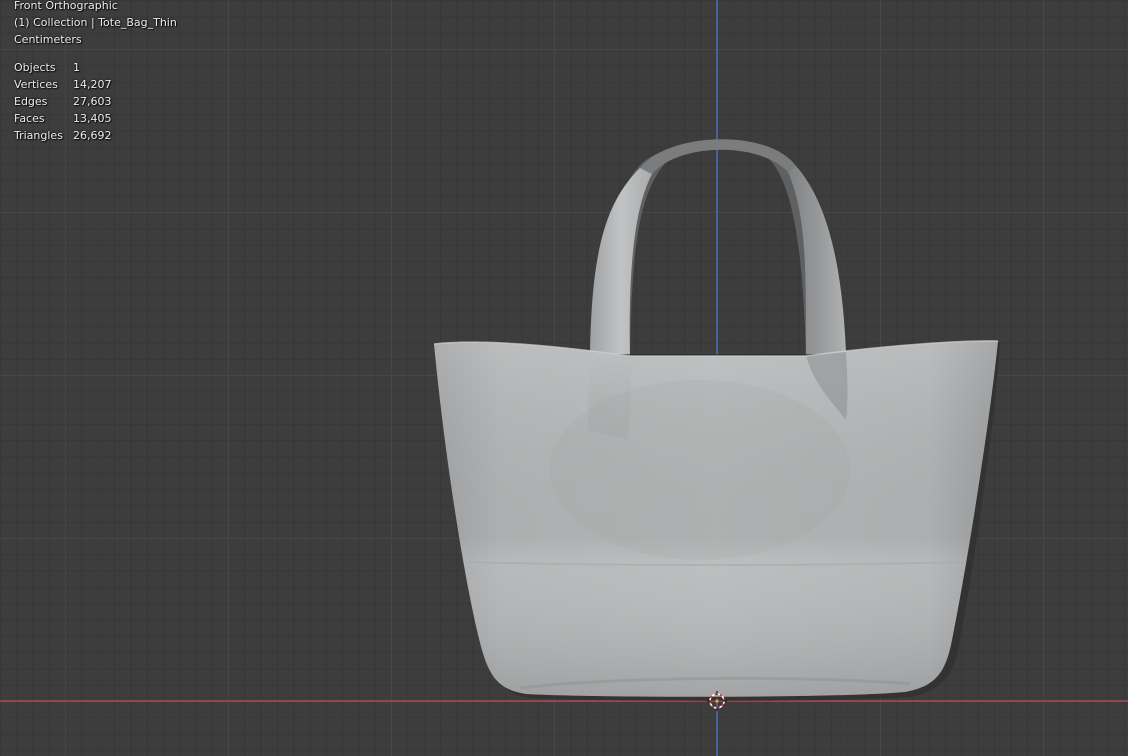 This screenshot has width=1128, height=756. I want to click on left-strap, so click(621, 262).